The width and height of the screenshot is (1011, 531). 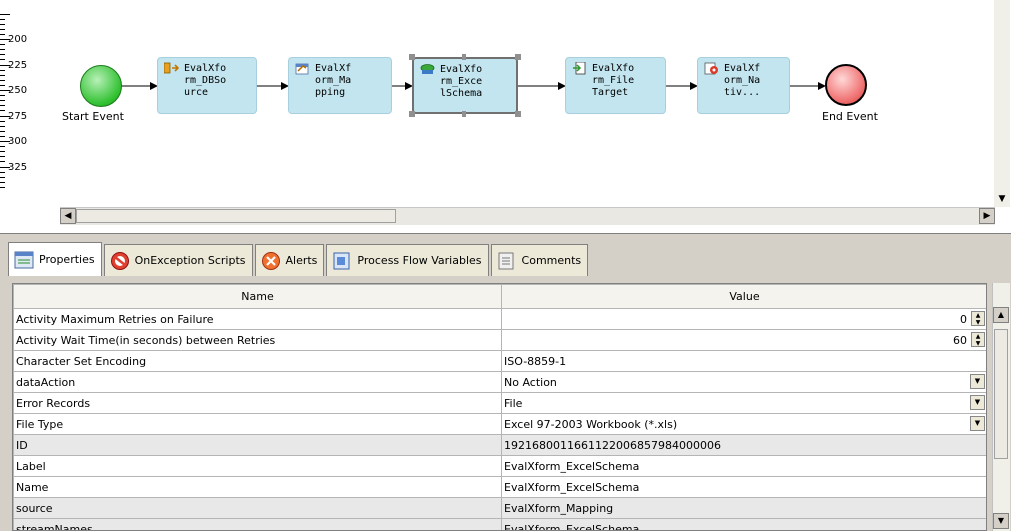 I want to click on scroll-up-icon: ▲, so click(x=1001, y=315).